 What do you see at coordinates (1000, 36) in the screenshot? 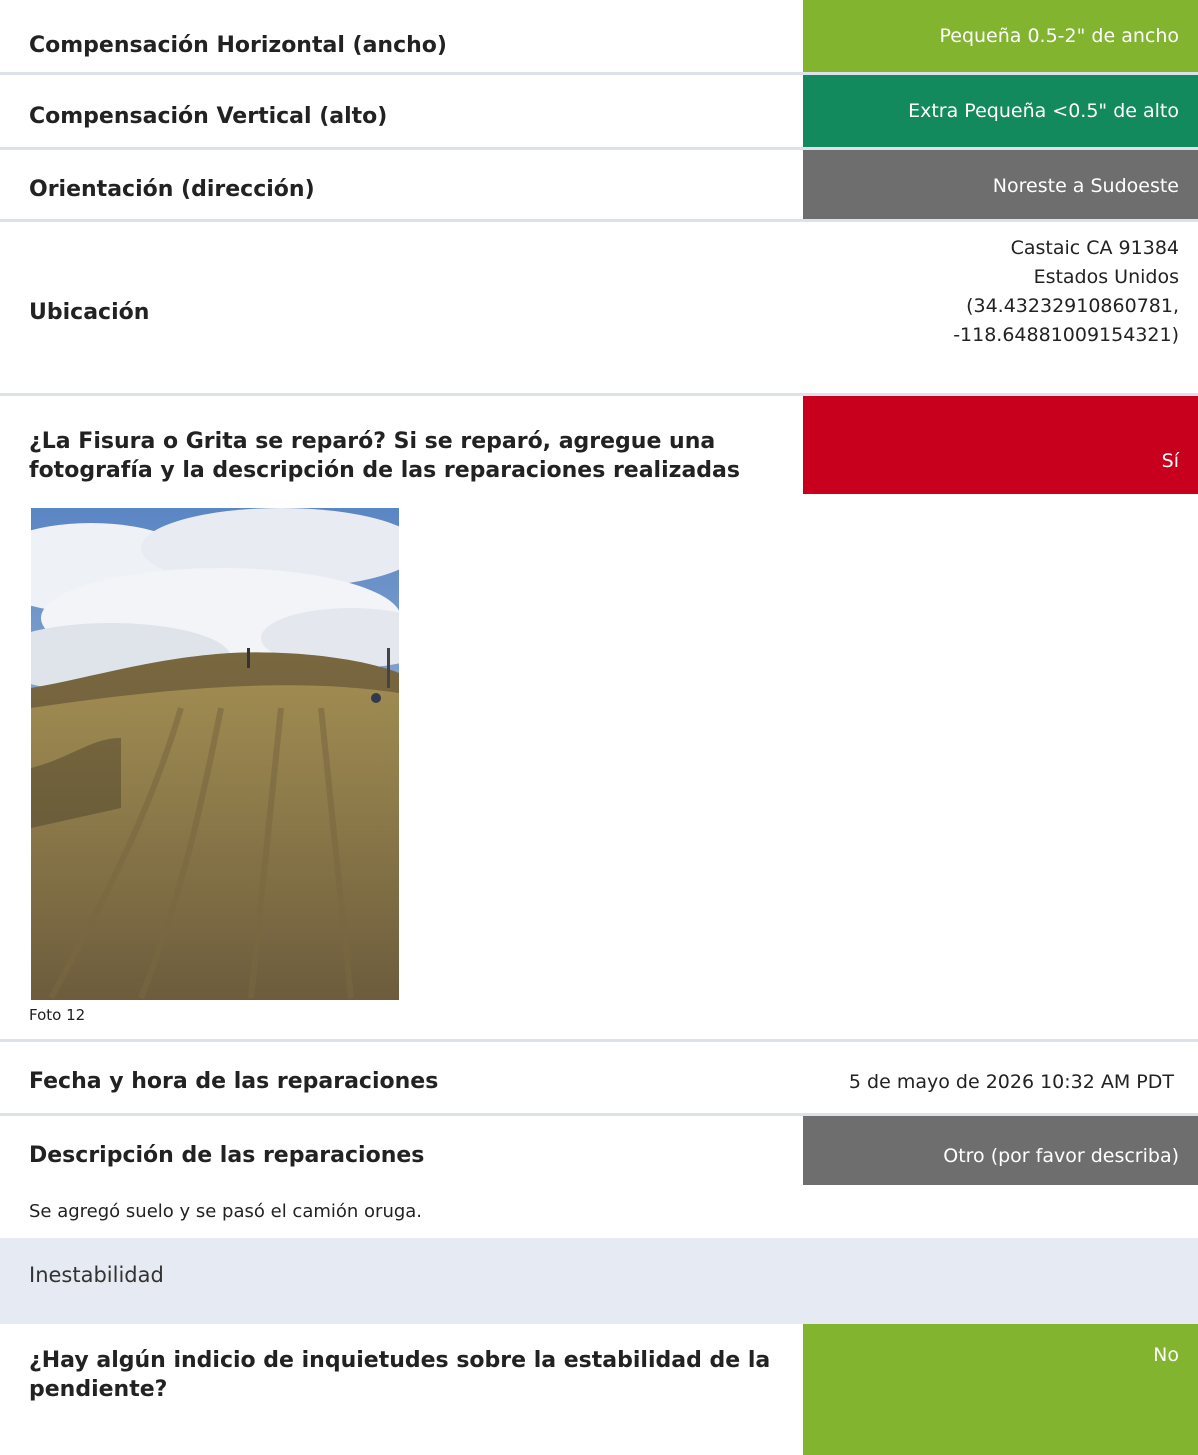
I see `horizontal-offset-value: Pequeña 0.5-2" de ancho` at bounding box center [1000, 36].